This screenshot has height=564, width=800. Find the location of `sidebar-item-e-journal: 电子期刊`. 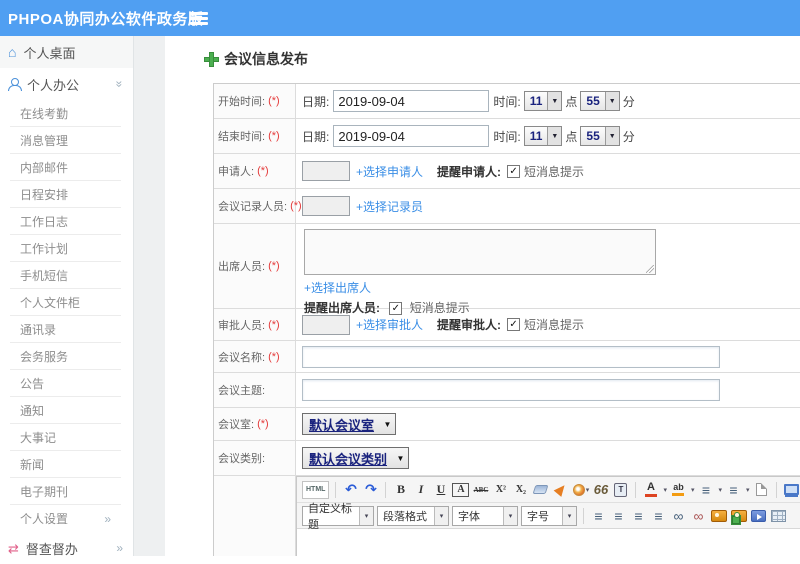

sidebar-item-e-journal: 电子期刊 is located at coordinates (66, 491).